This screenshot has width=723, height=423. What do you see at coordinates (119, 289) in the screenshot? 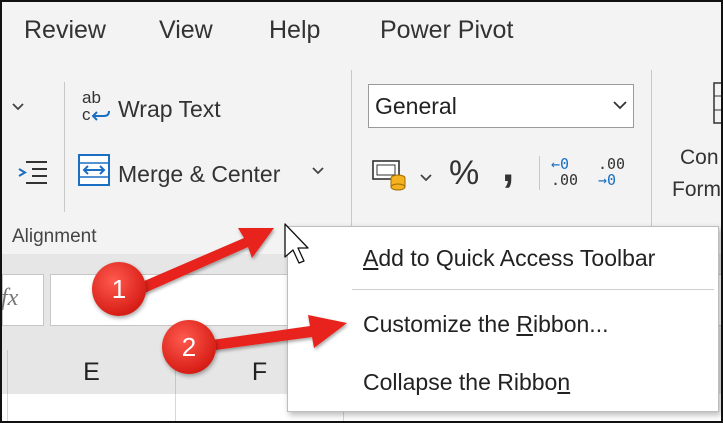
I see `annotation-badge-1: 1` at bounding box center [119, 289].